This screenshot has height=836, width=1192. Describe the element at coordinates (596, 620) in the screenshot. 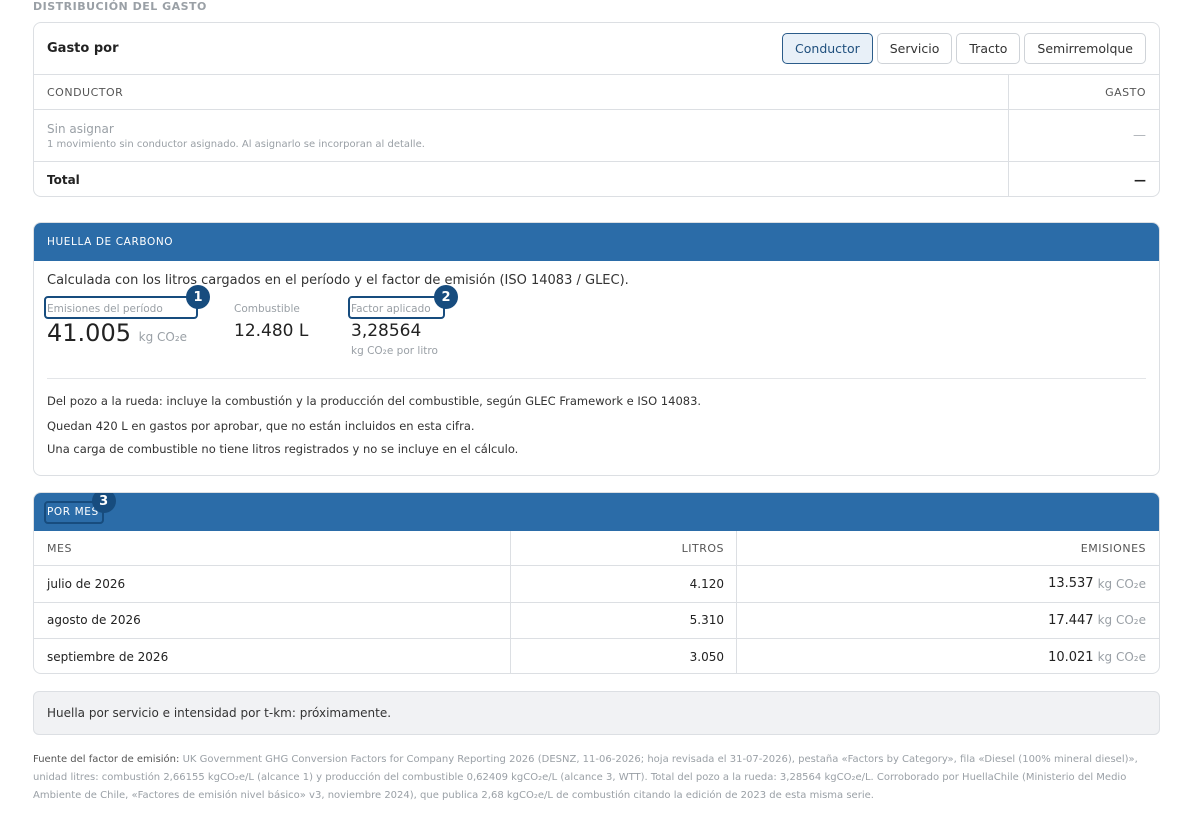

I see `table-row: agosto de 2026 5.310 17.447 kg CO₂e` at that location.